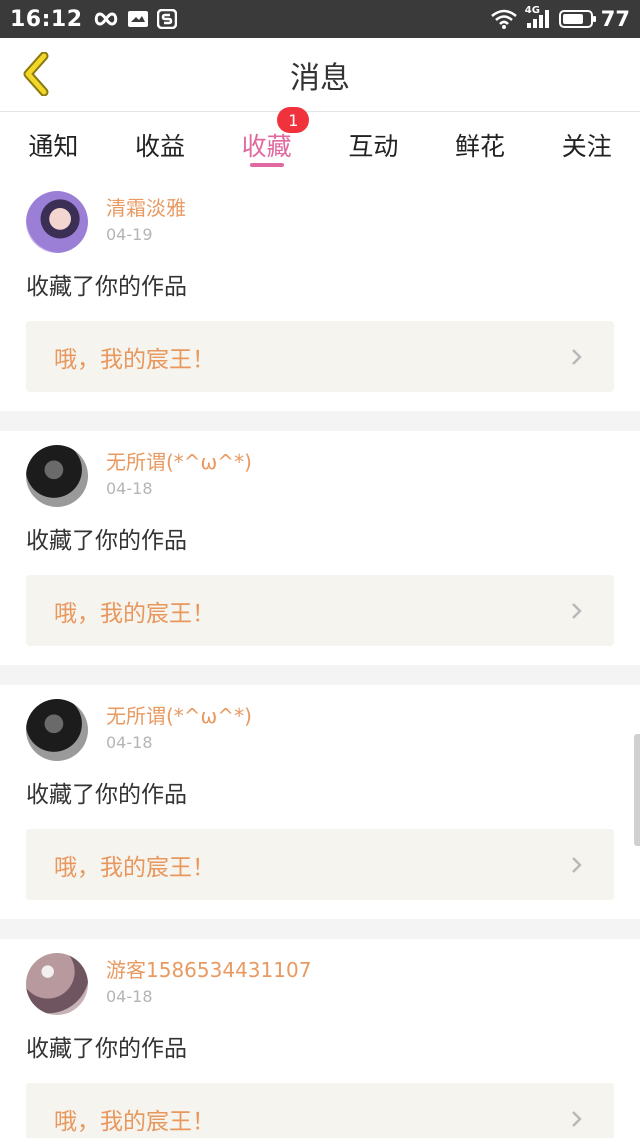 The width and height of the screenshot is (640, 1138). I want to click on tab-notice: 通知, so click(53, 145).